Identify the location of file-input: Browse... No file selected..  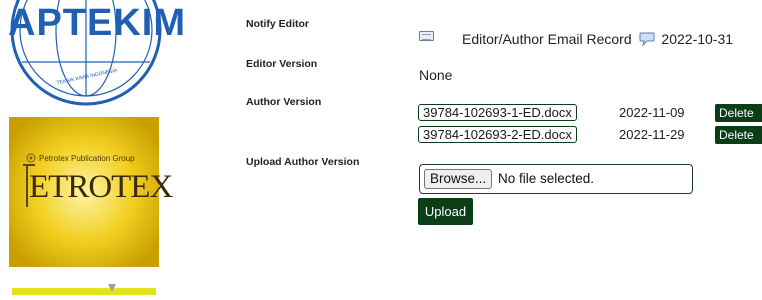
(556, 179).